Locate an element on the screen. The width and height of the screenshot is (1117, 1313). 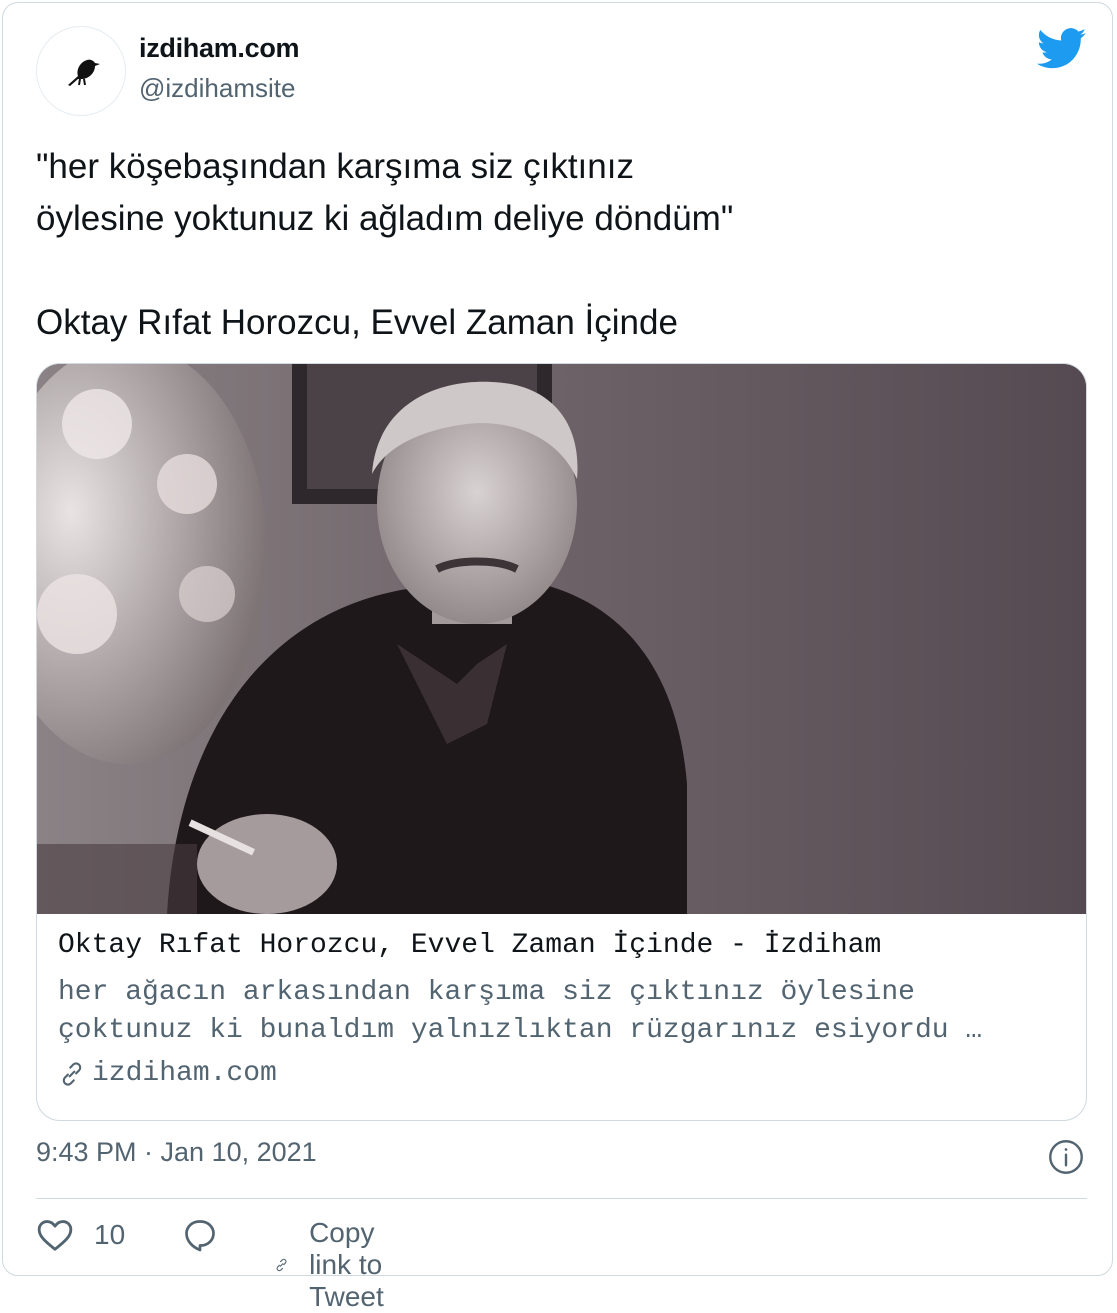
heart-icon is located at coordinates (55, 1235).